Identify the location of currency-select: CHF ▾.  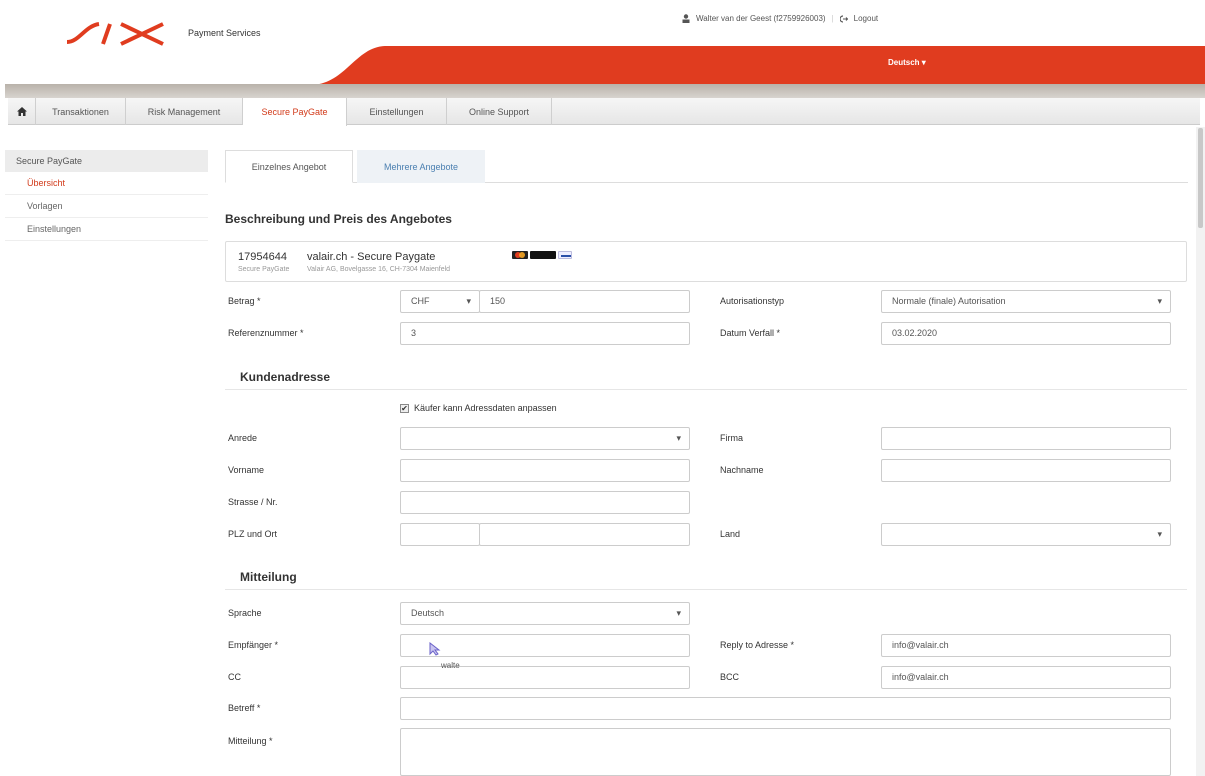
(440, 301).